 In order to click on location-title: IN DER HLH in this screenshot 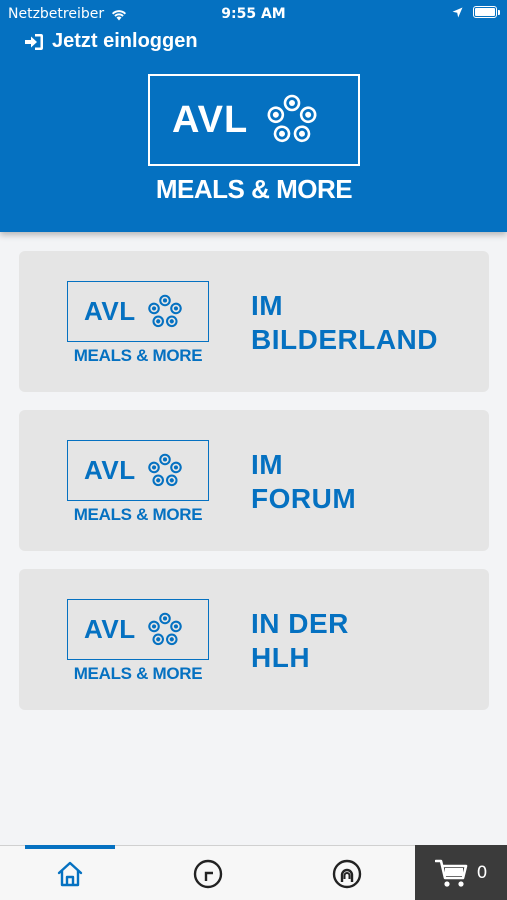, I will do `click(300, 641)`.